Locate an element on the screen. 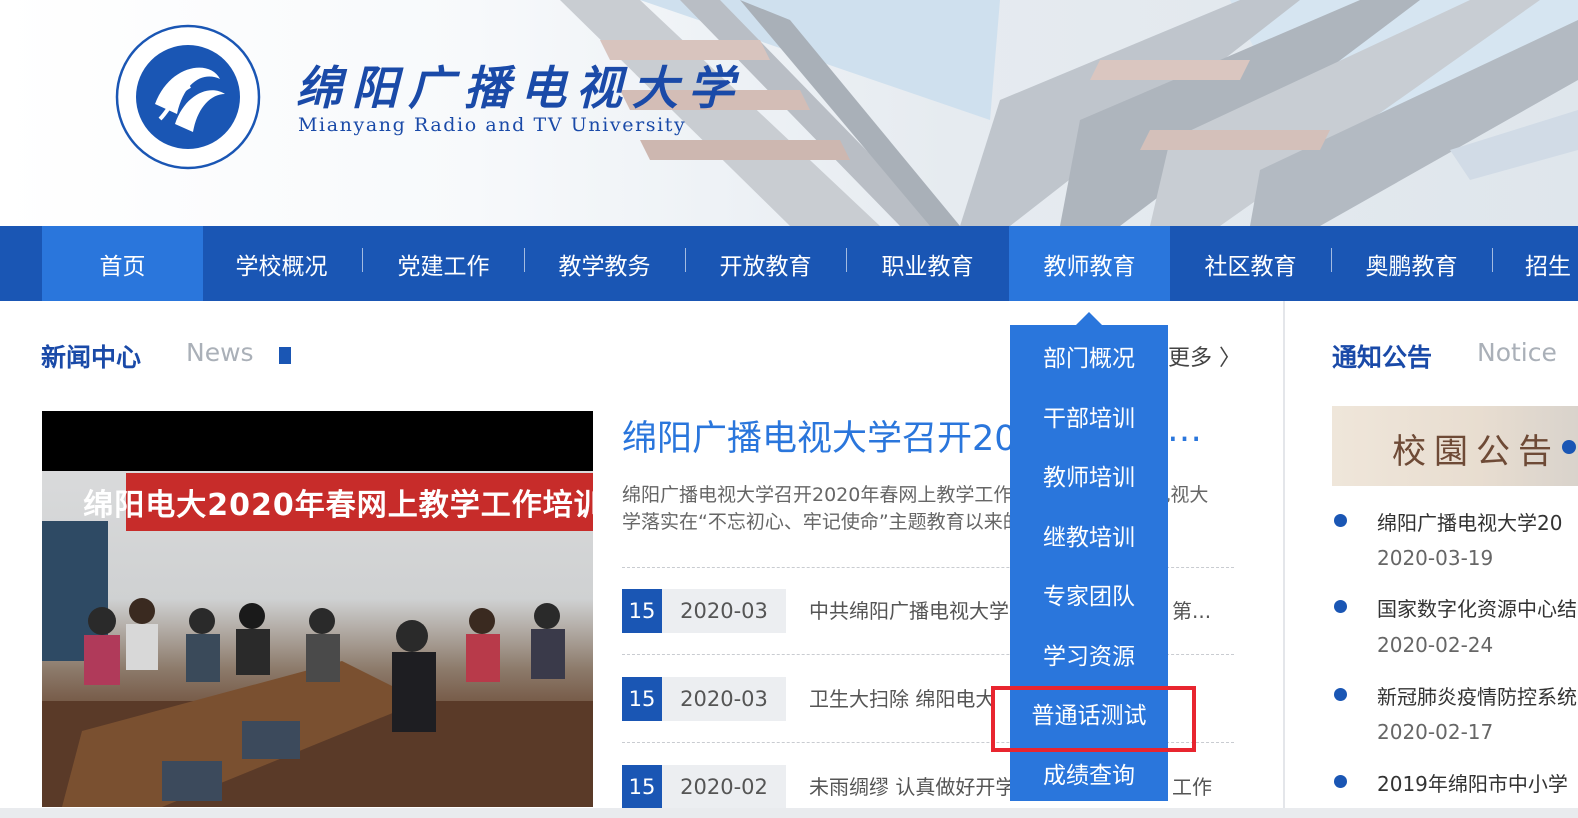  nav-item-teaching-affairs: 教学教务 is located at coordinates (604, 263).